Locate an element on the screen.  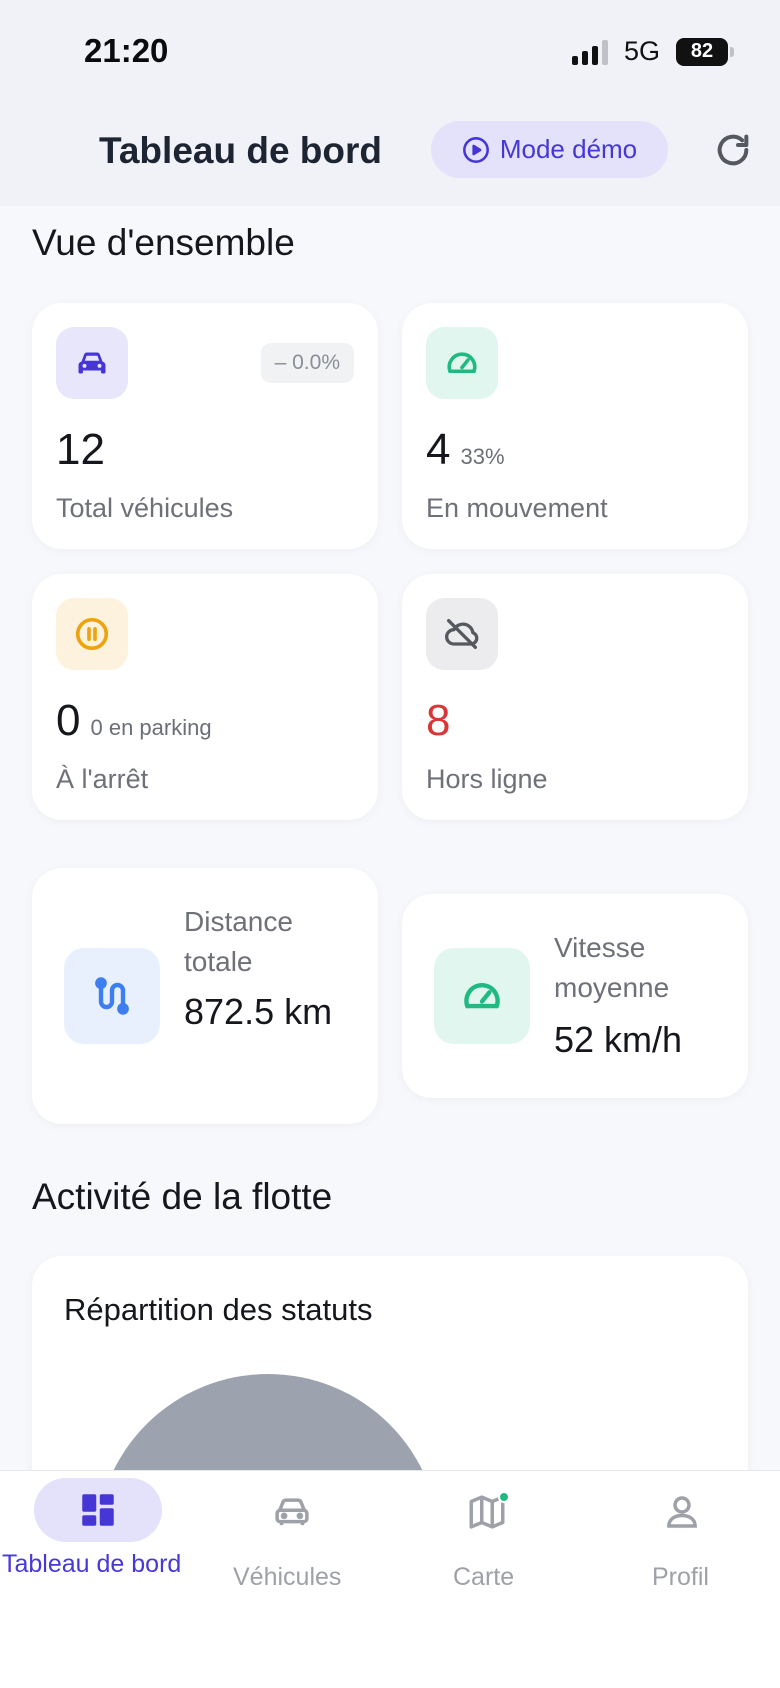
demo-mode-label: Mode démo is located at coordinates (568, 149).